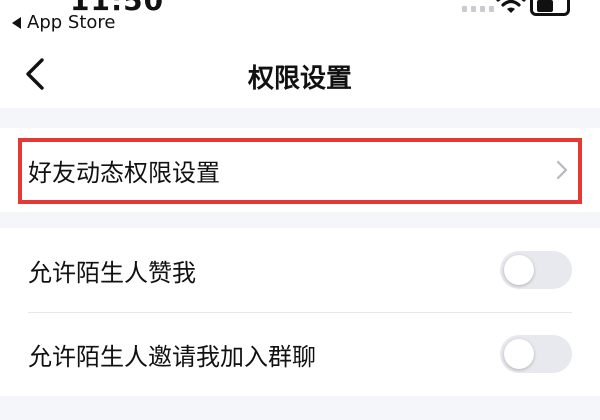  What do you see at coordinates (299, 79) in the screenshot?
I see `page-title: 权限设置` at bounding box center [299, 79].